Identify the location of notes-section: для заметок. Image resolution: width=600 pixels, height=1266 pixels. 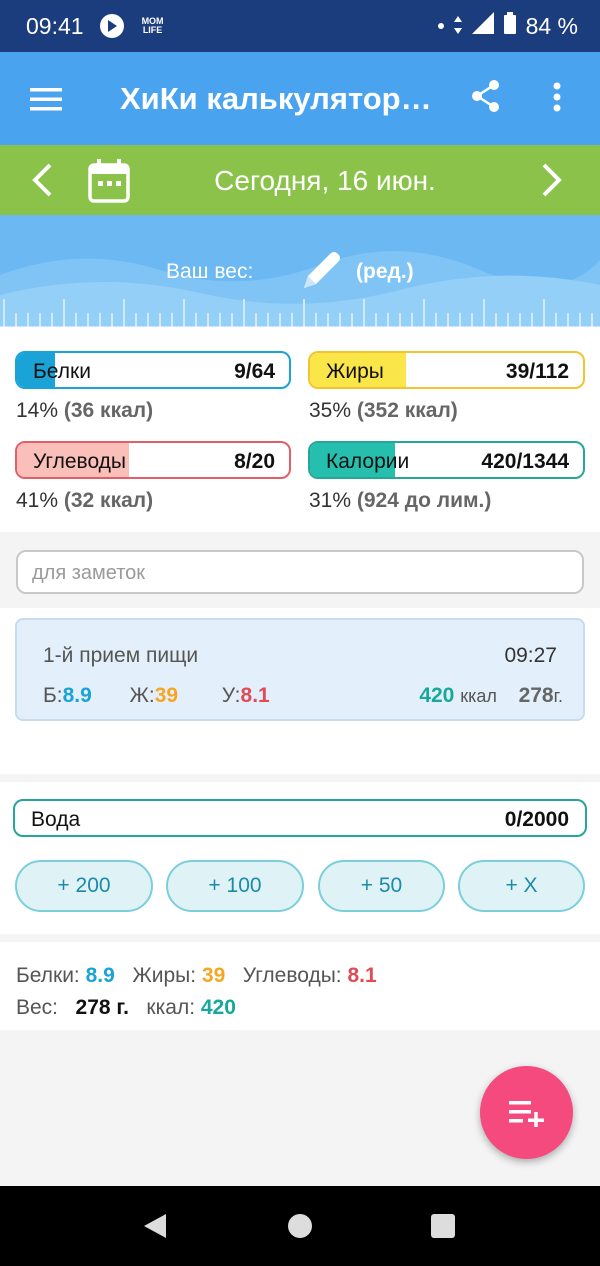
(300, 570).